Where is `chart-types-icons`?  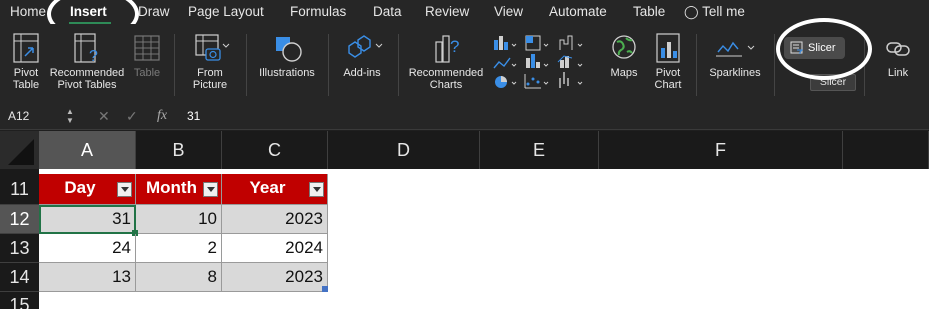
chart-types-icons is located at coordinates (538, 62).